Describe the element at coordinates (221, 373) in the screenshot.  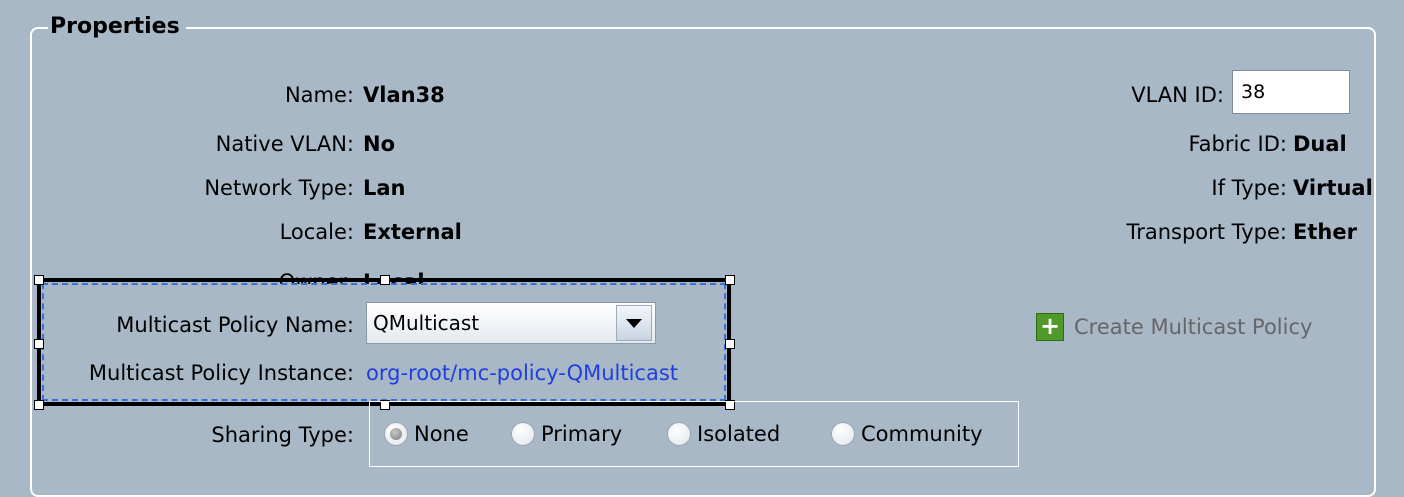
I see `multicast-policy-instance-label: Multicast Policy Instance:` at that location.